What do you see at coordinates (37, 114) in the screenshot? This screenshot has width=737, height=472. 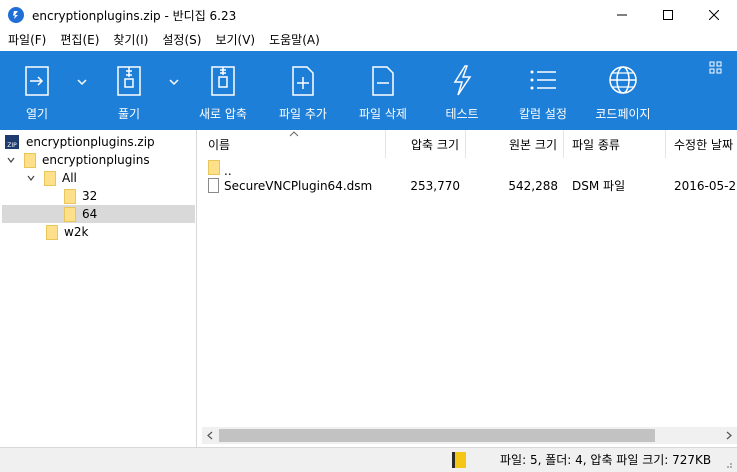 I see `open-label: 열기` at bounding box center [37, 114].